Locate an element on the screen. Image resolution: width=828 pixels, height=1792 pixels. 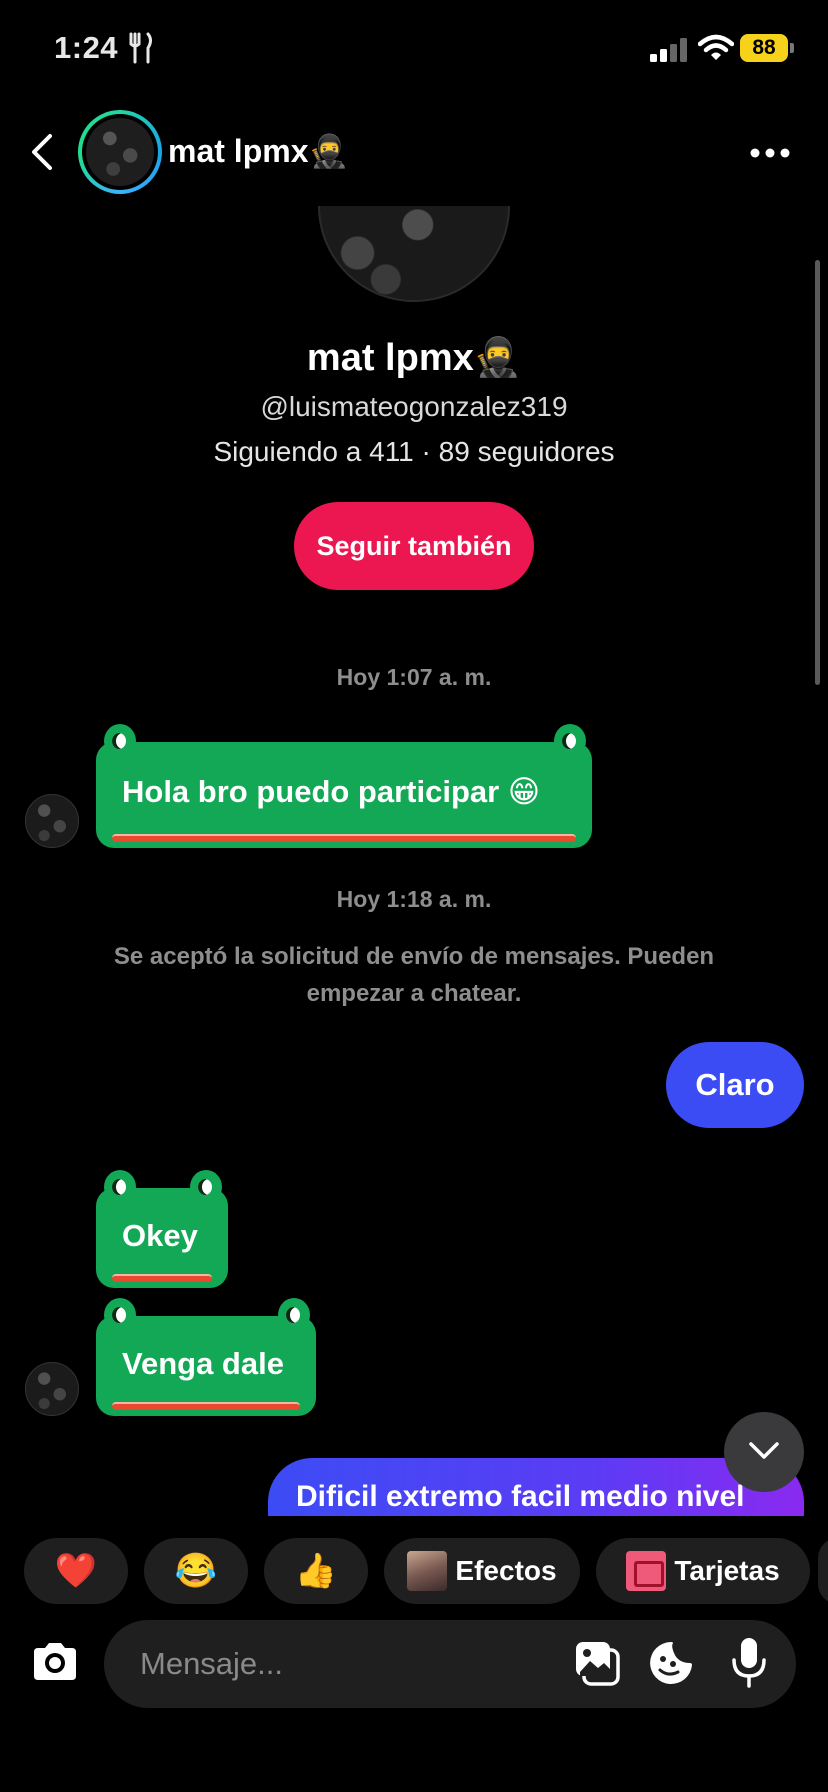
profile-handle: @luismateogonzalez319 is located at coordinates (414, 406).